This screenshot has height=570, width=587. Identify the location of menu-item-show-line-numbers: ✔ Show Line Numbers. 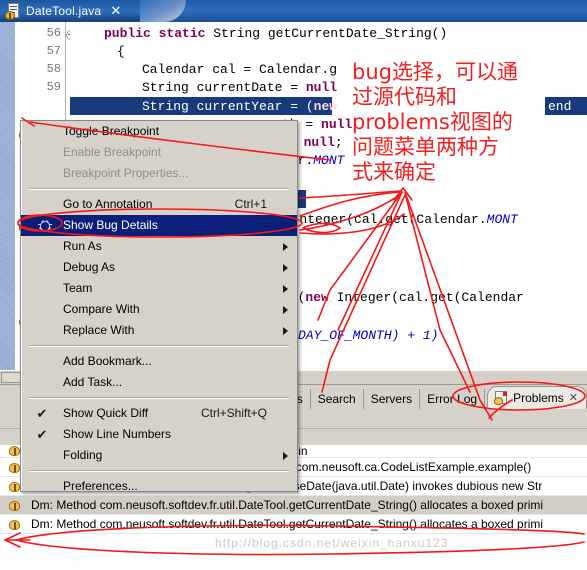
(159, 434).